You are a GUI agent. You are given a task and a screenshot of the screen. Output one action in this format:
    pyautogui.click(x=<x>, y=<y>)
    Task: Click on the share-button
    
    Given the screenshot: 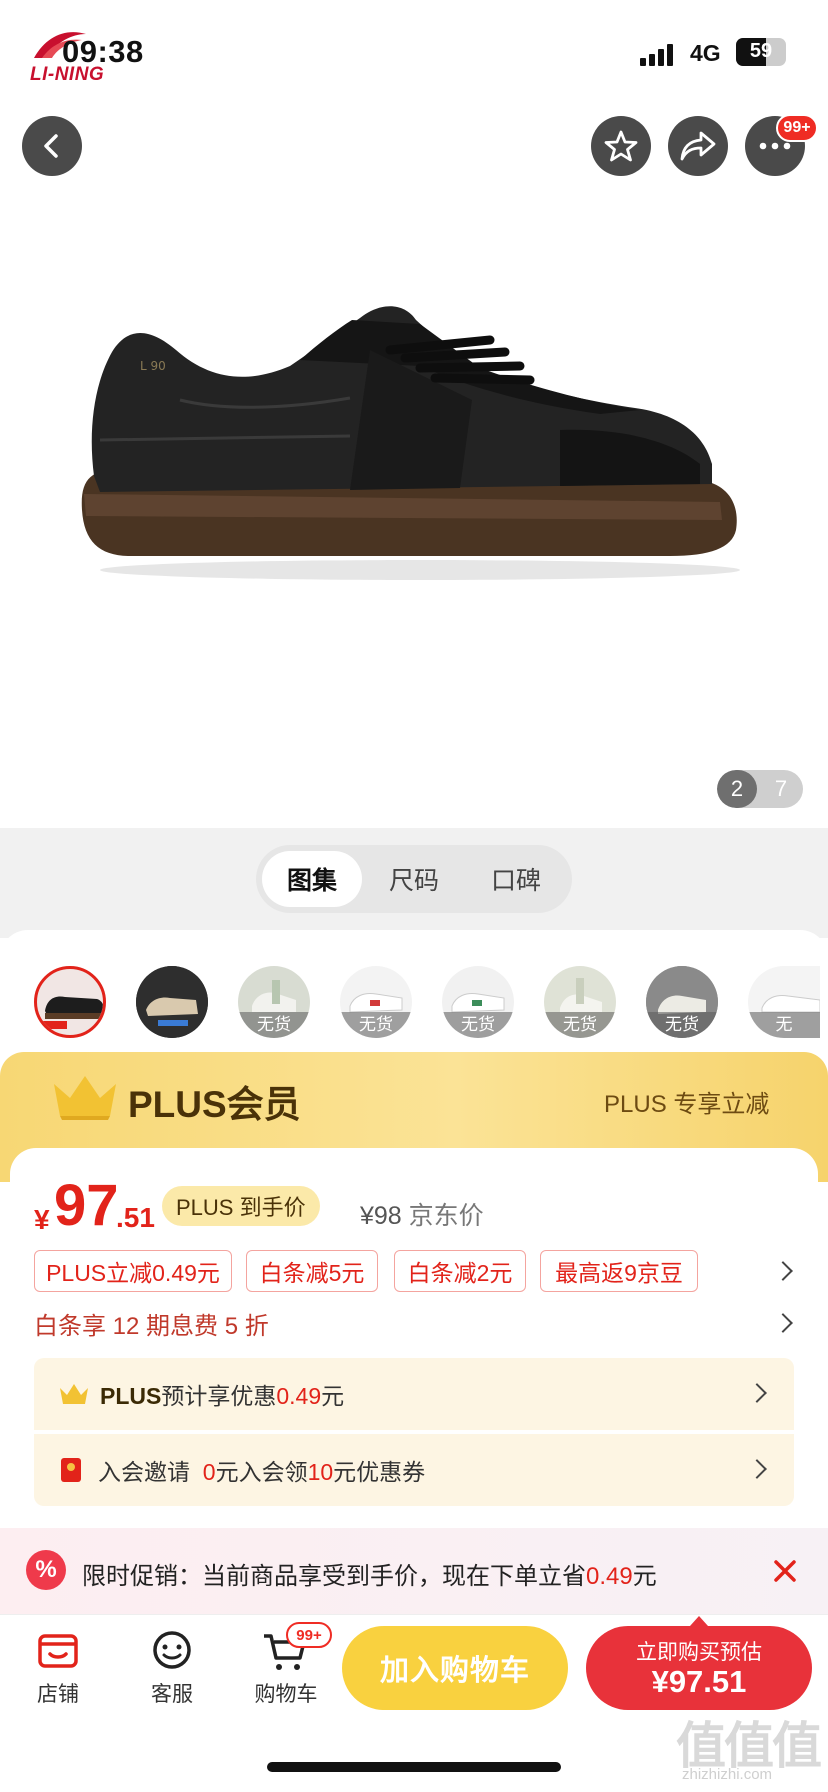 What is the action you would take?
    pyautogui.click(x=698, y=146)
    